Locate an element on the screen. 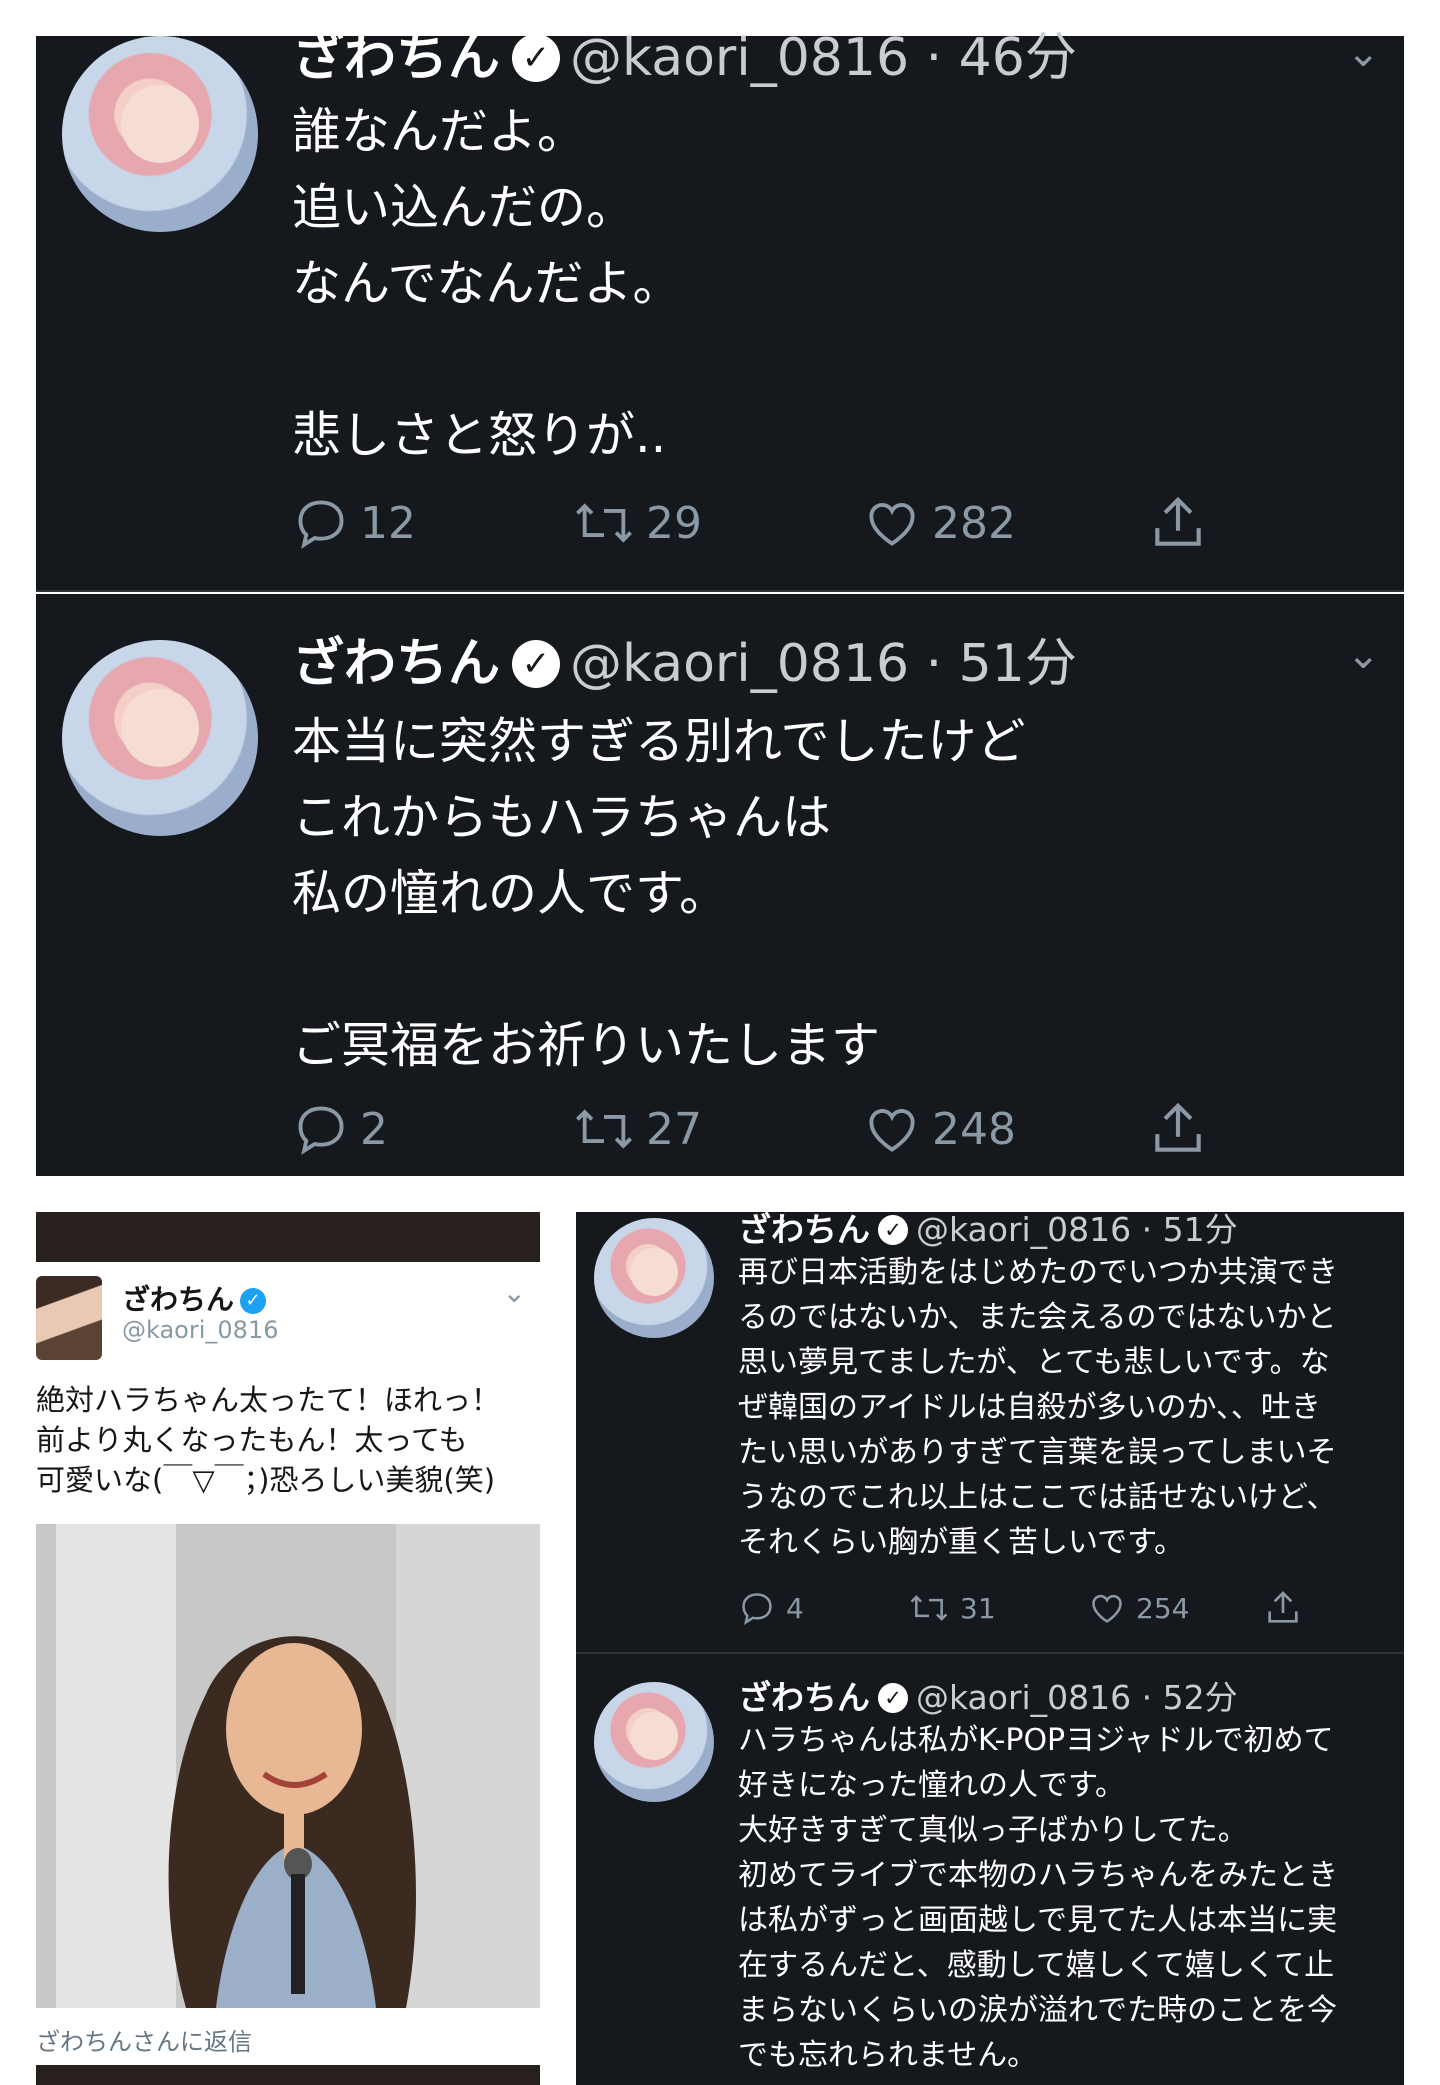 This screenshot has height=2085, width=1440. tweet-photo is located at coordinates (288, 1766).